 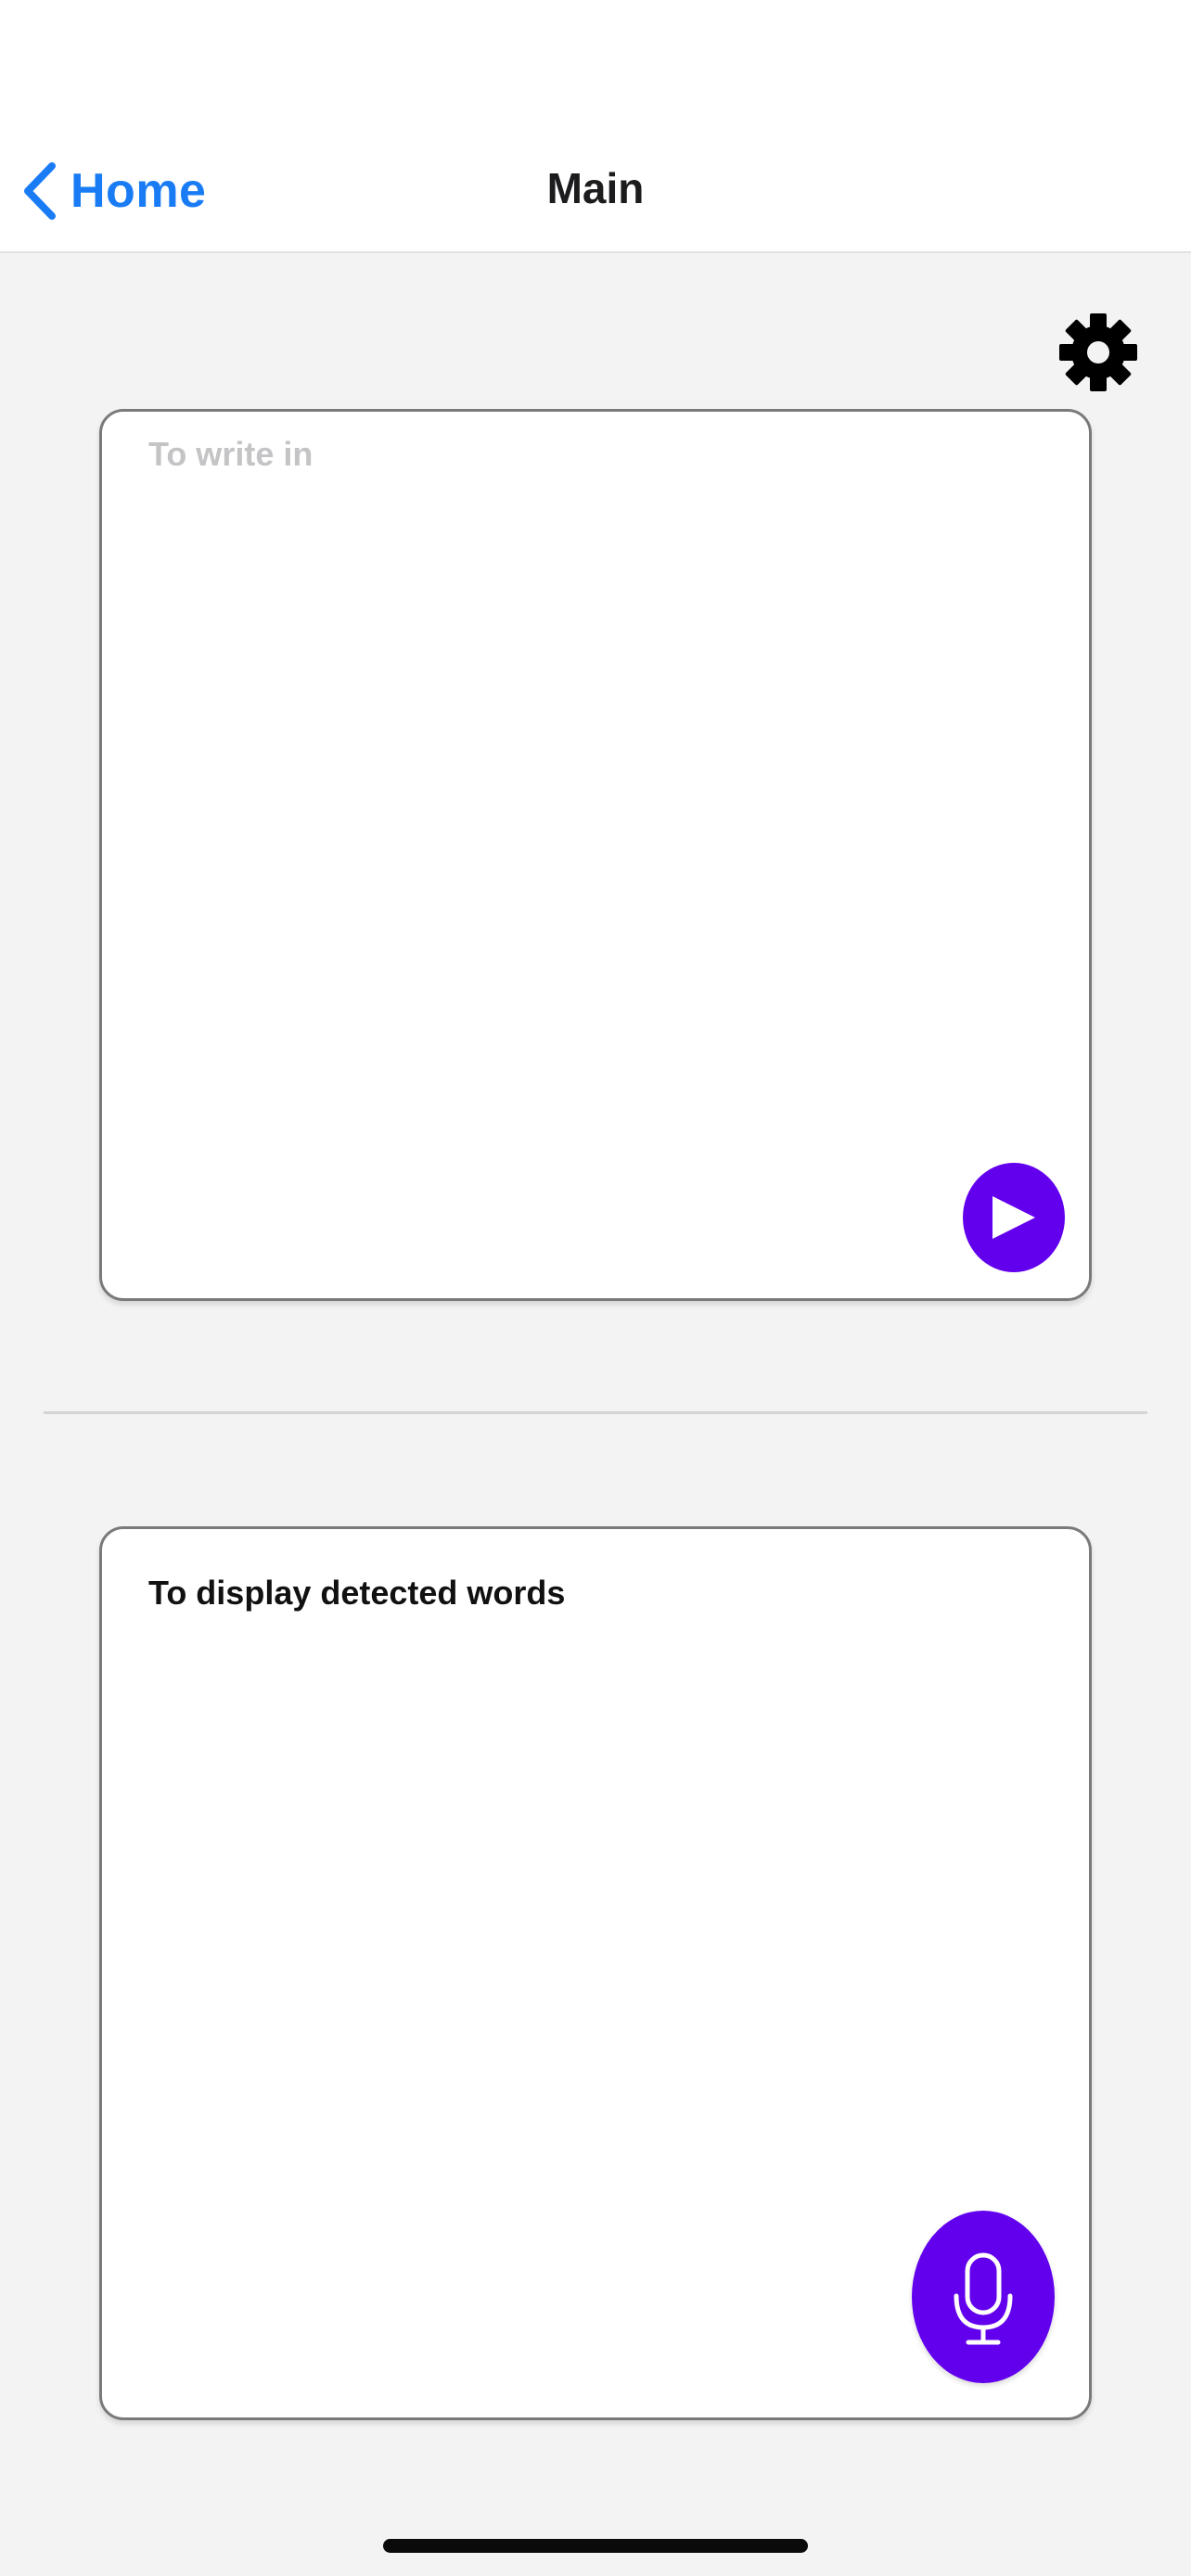 I want to click on navigation-bar: Home Main, so click(x=595, y=191).